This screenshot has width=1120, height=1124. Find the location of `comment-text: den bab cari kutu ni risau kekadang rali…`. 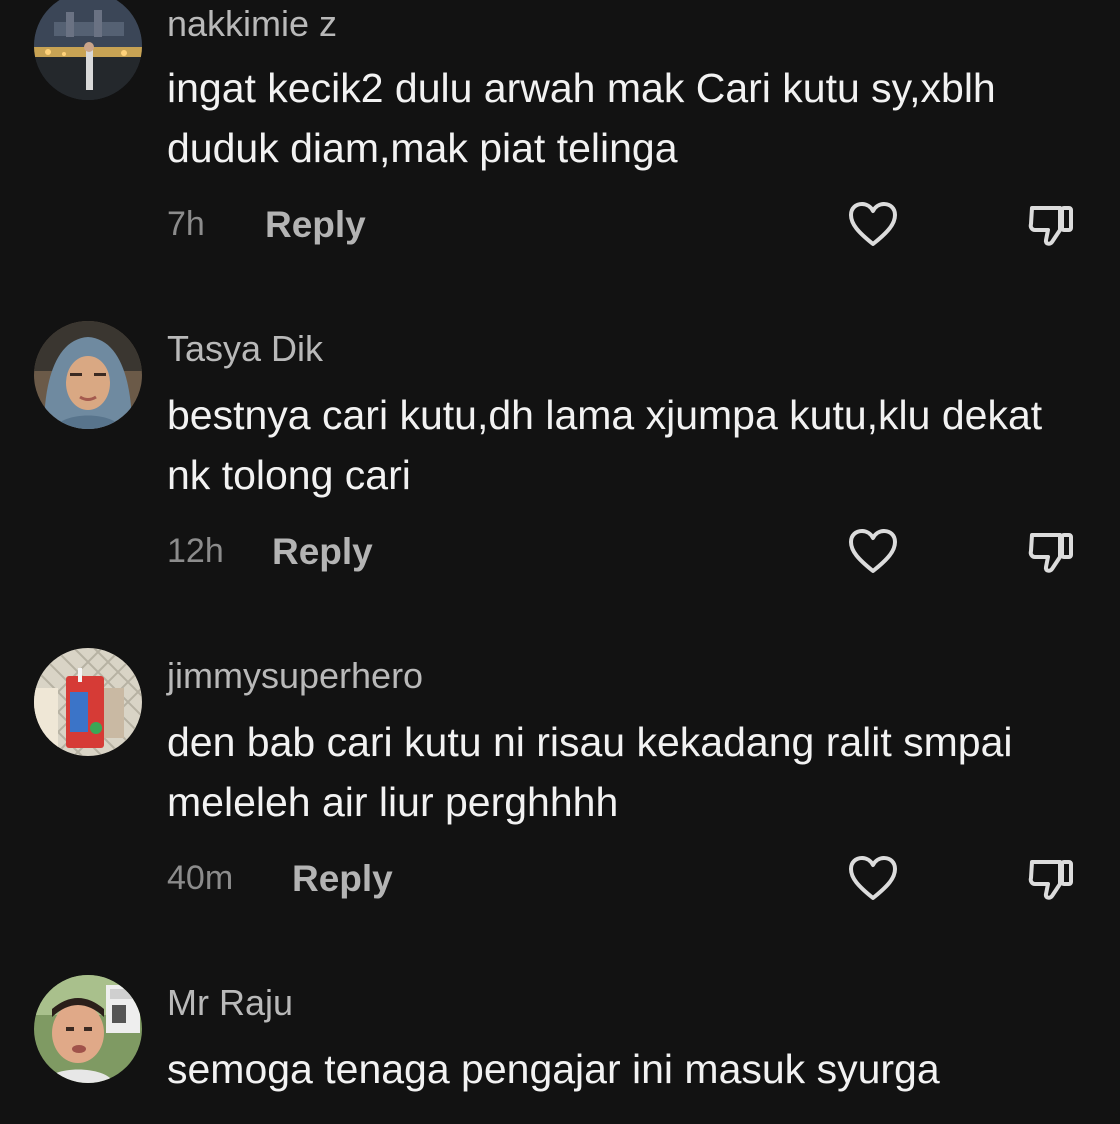

comment-text: den bab cari kutu ni risau kekadang rali… is located at coordinates (590, 772).